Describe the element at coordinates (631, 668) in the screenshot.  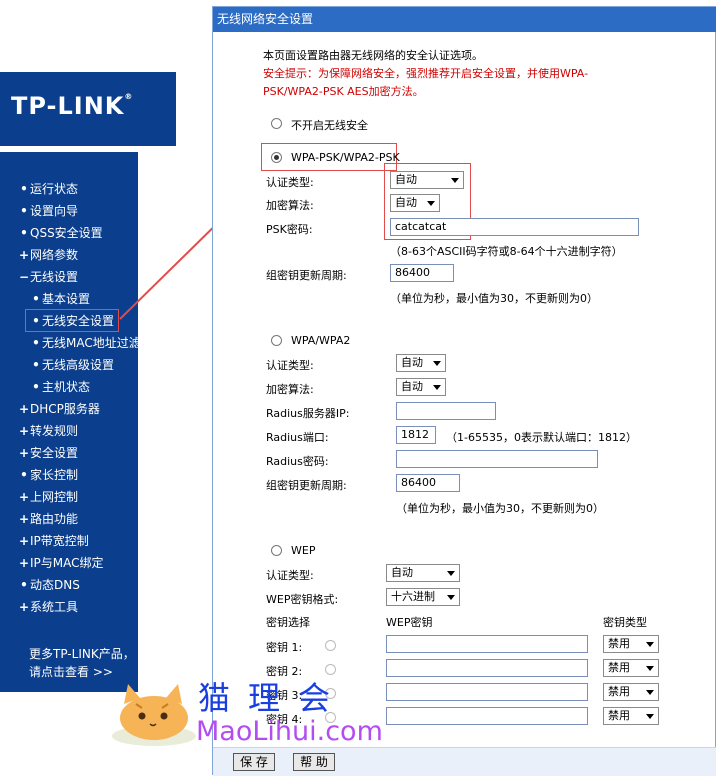
I see `wep-key2-type-select: 禁用` at that location.